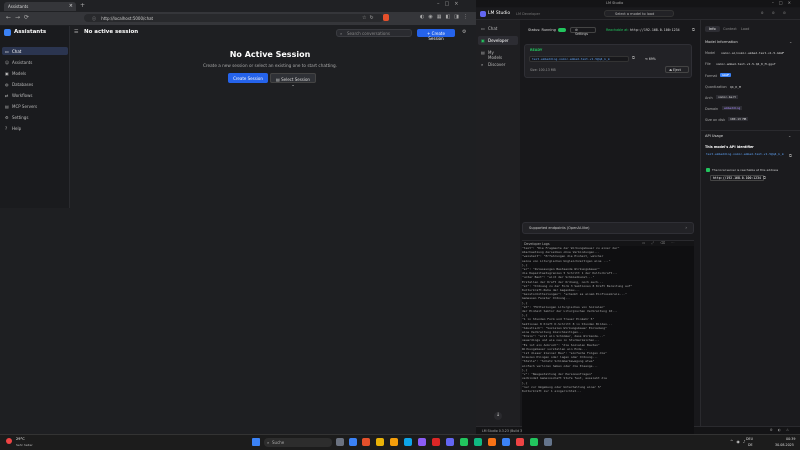 The image size is (800, 450). I want to click on menu-icon: ☰, so click(76, 32).